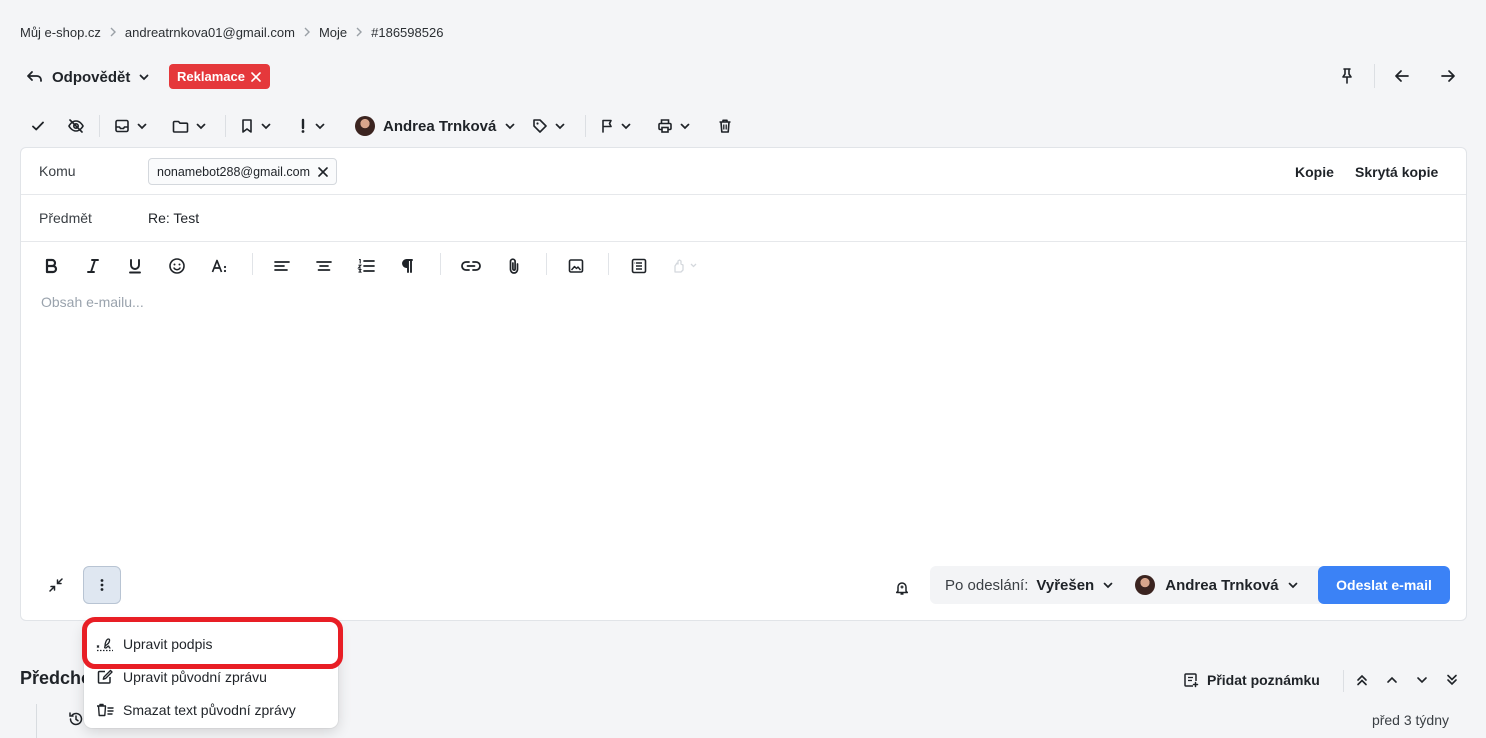 This screenshot has height=738, width=1486. What do you see at coordinates (210, 32) in the screenshot?
I see `breadcrumb-item-mailbox: andreatrnkova01@gmail.com` at bounding box center [210, 32].